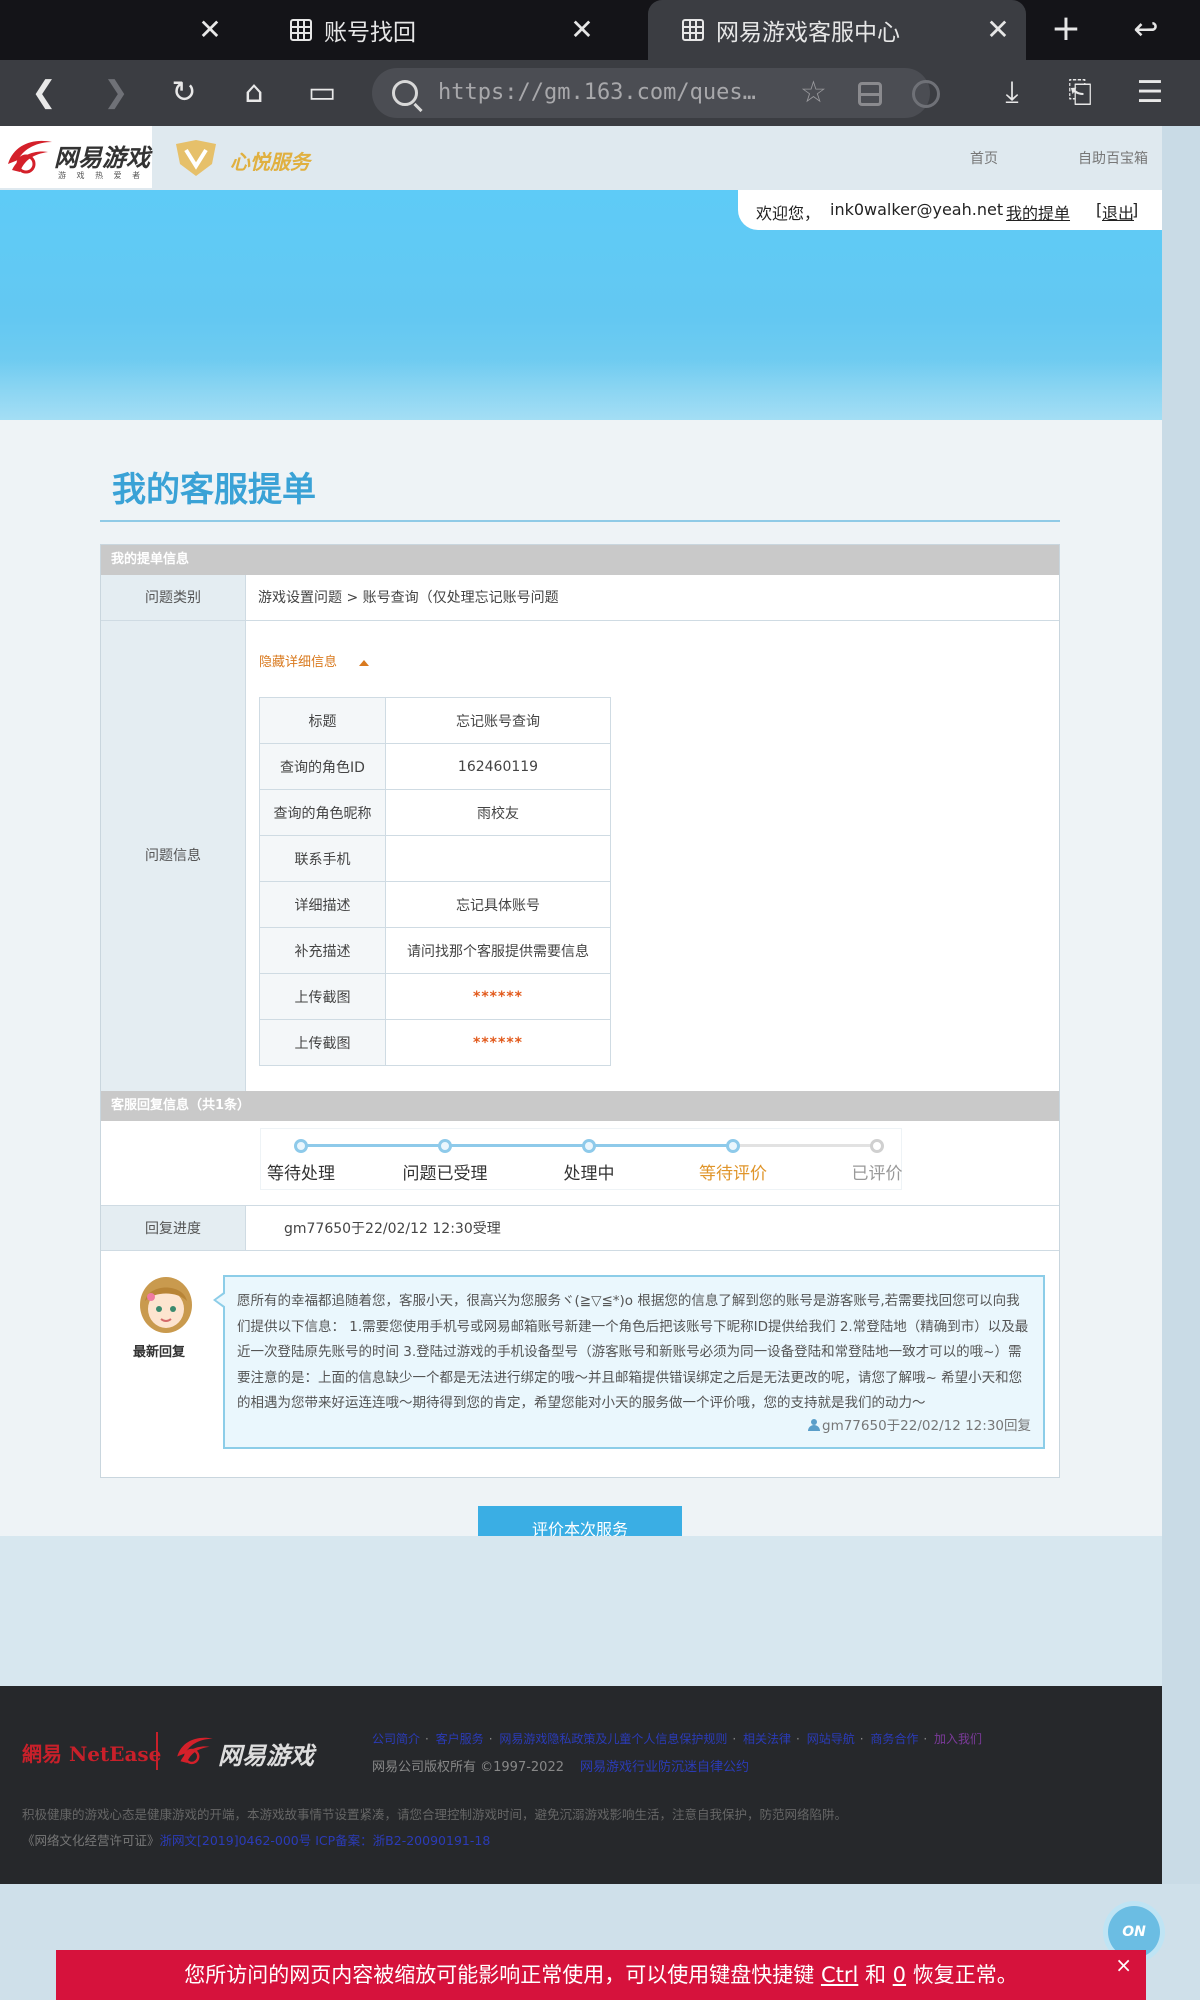  Describe the element at coordinates (1123, 1965) in the screenshot. I see `close-icon: ×` at that location.